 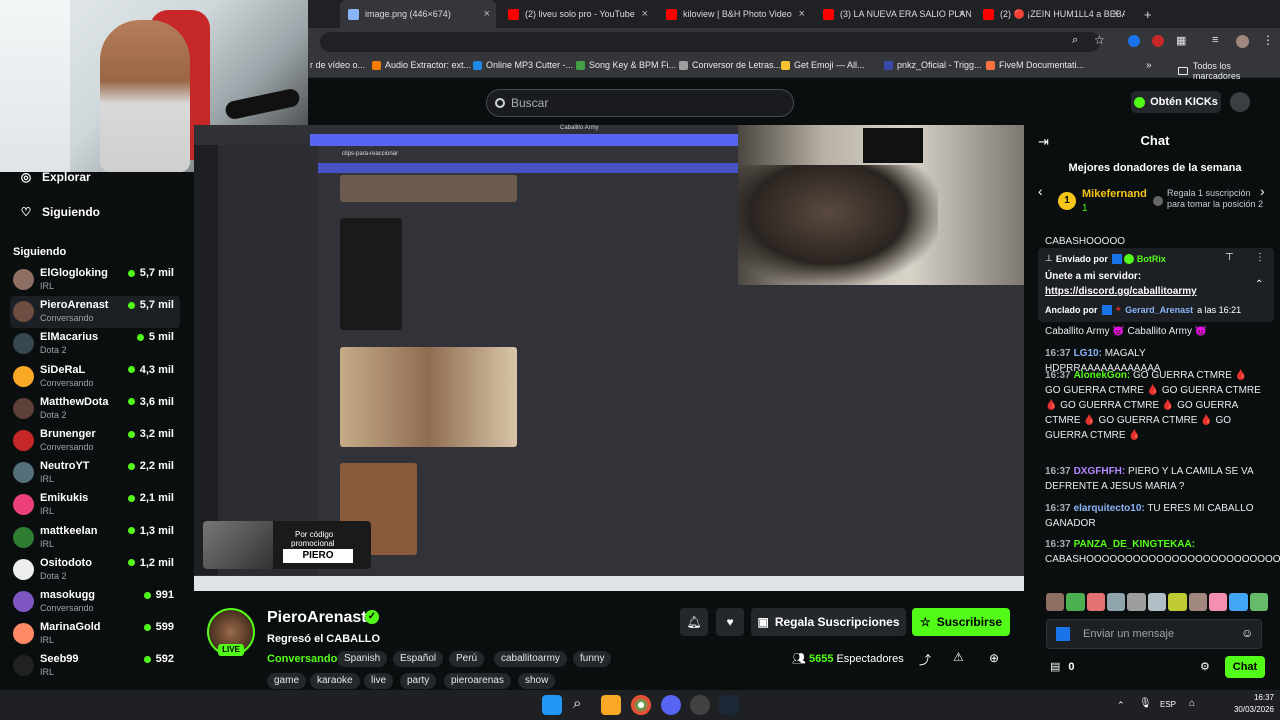 I want to click on stream-tag: karaoke, so click(x=335, y=681).